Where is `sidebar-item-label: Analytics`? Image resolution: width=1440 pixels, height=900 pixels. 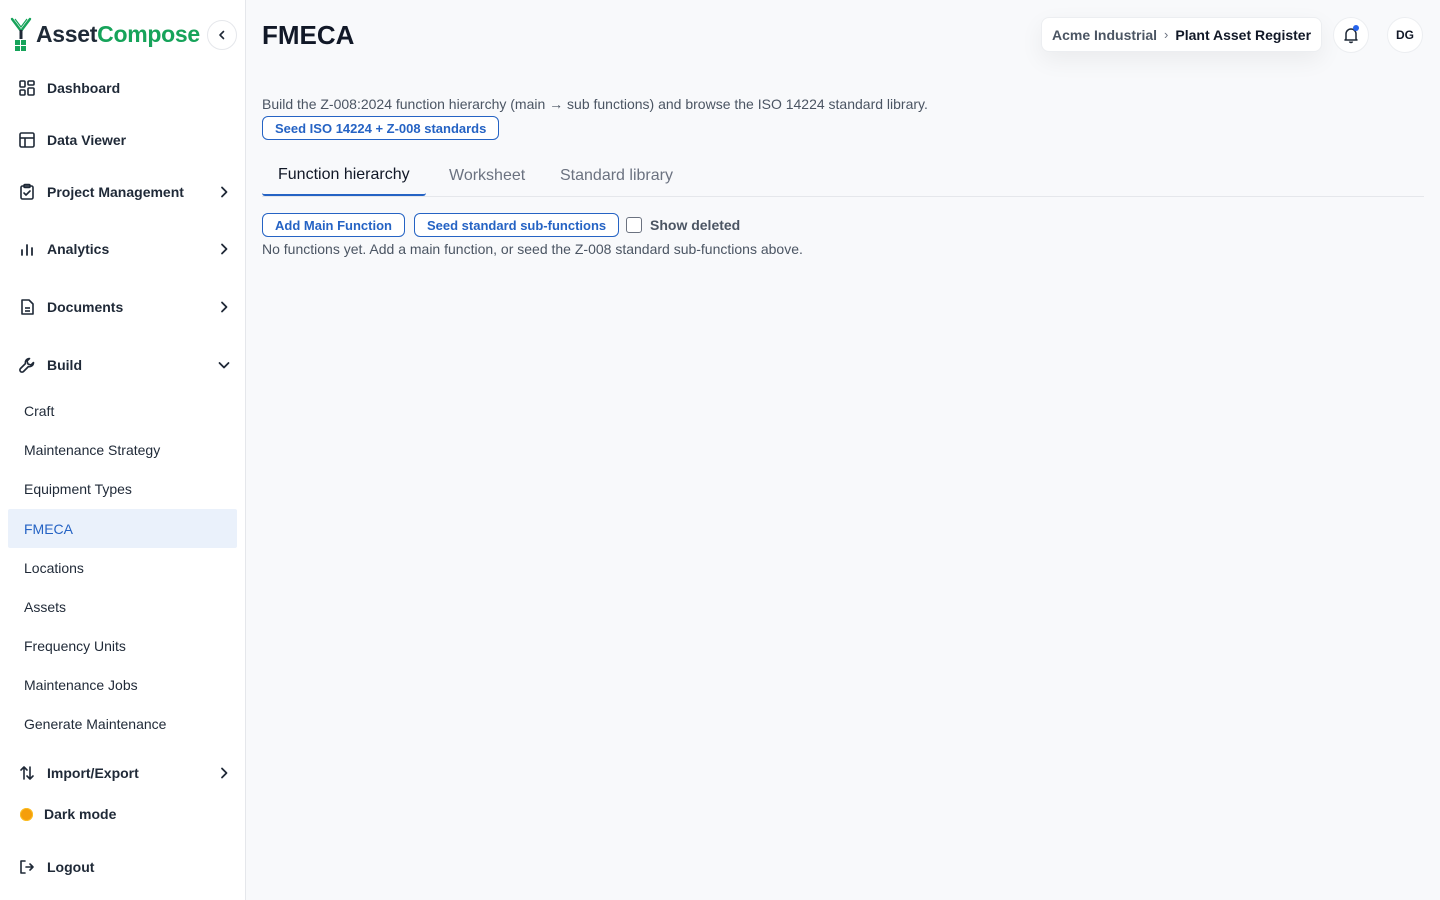
sidebar-item-label: Analytics is located at coordinates (78, 249).